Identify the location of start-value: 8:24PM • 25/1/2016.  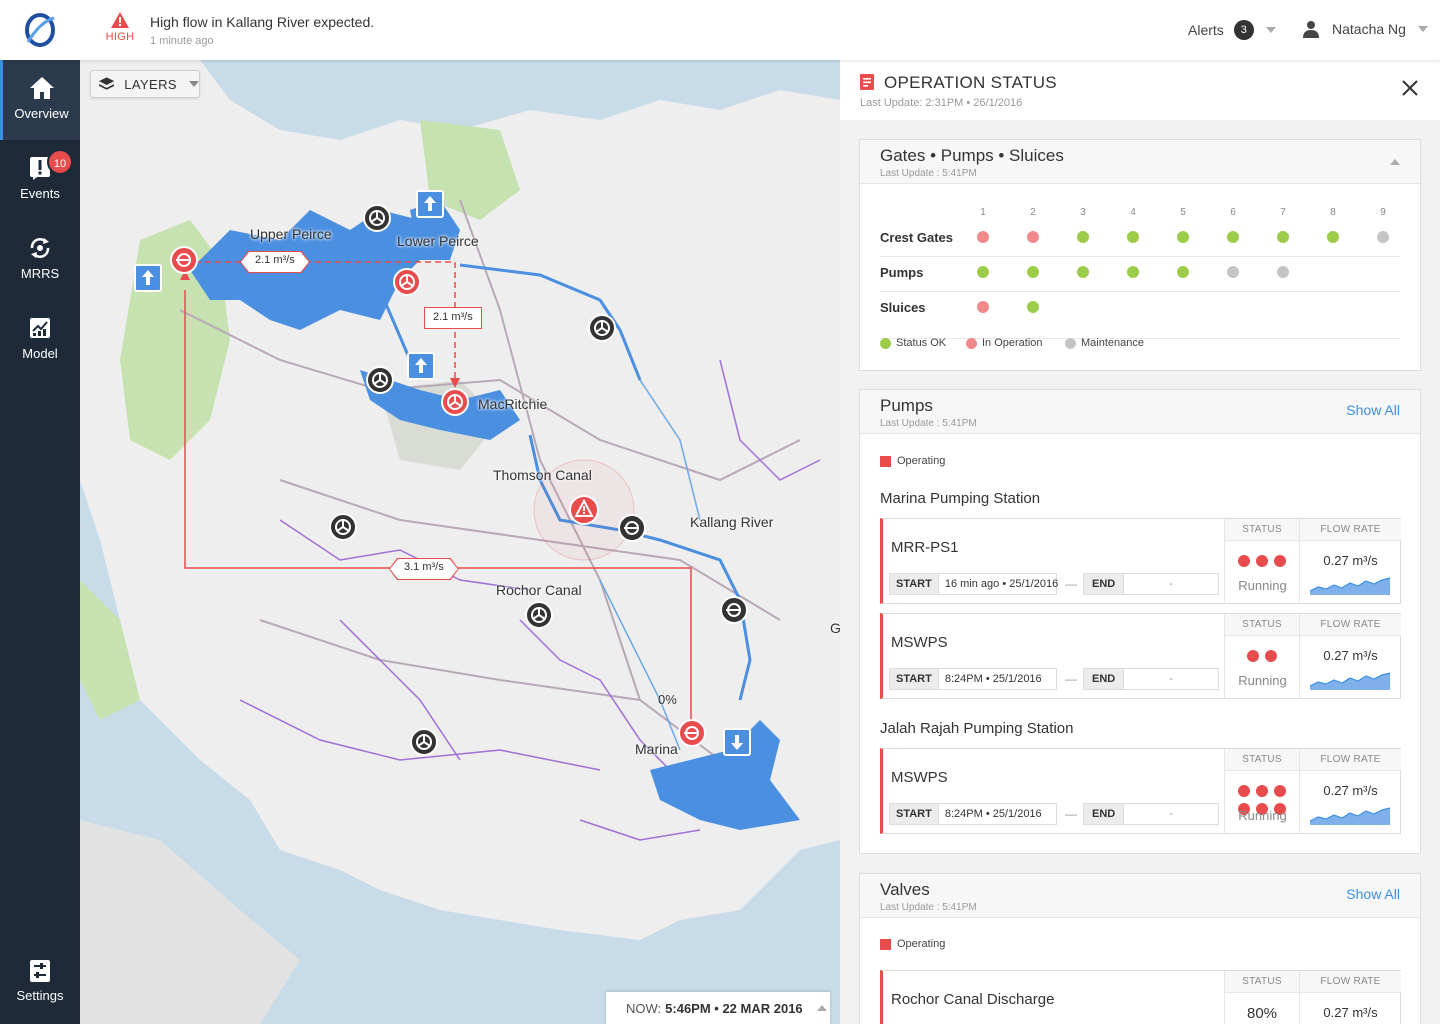
(993, 814).